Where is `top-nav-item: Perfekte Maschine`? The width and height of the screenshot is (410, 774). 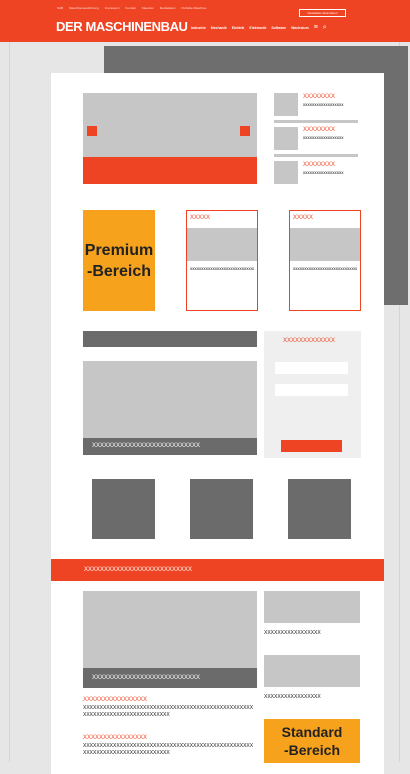 top-nav-item: Perfekte Maschine is located at coordinates (193, 8).